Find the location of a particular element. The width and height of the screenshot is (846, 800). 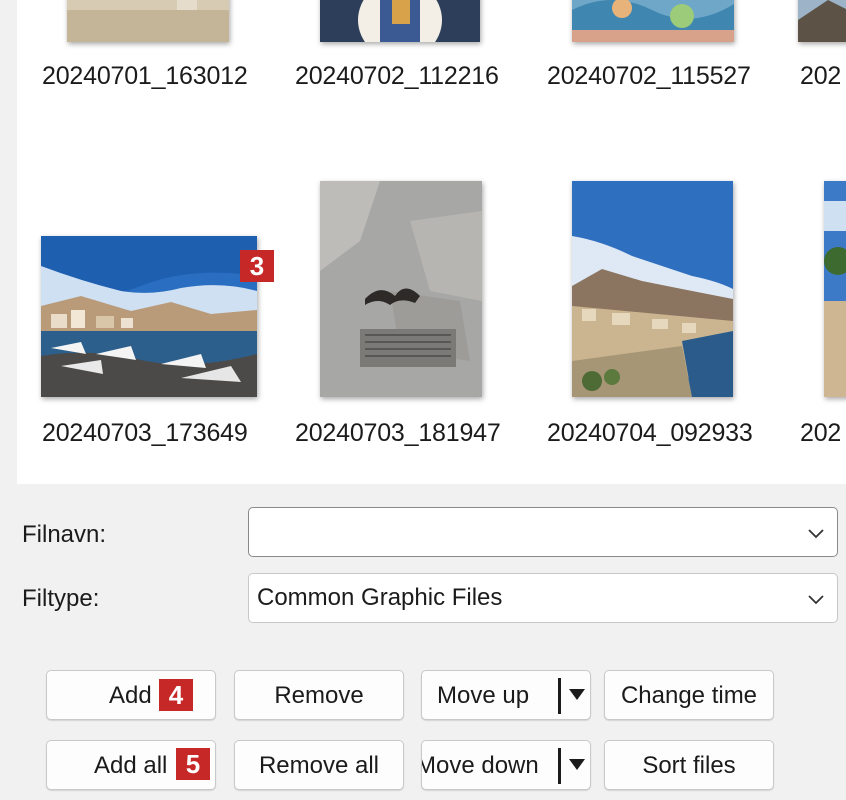

remove-button: Remove is located at coordinates (319, 695).